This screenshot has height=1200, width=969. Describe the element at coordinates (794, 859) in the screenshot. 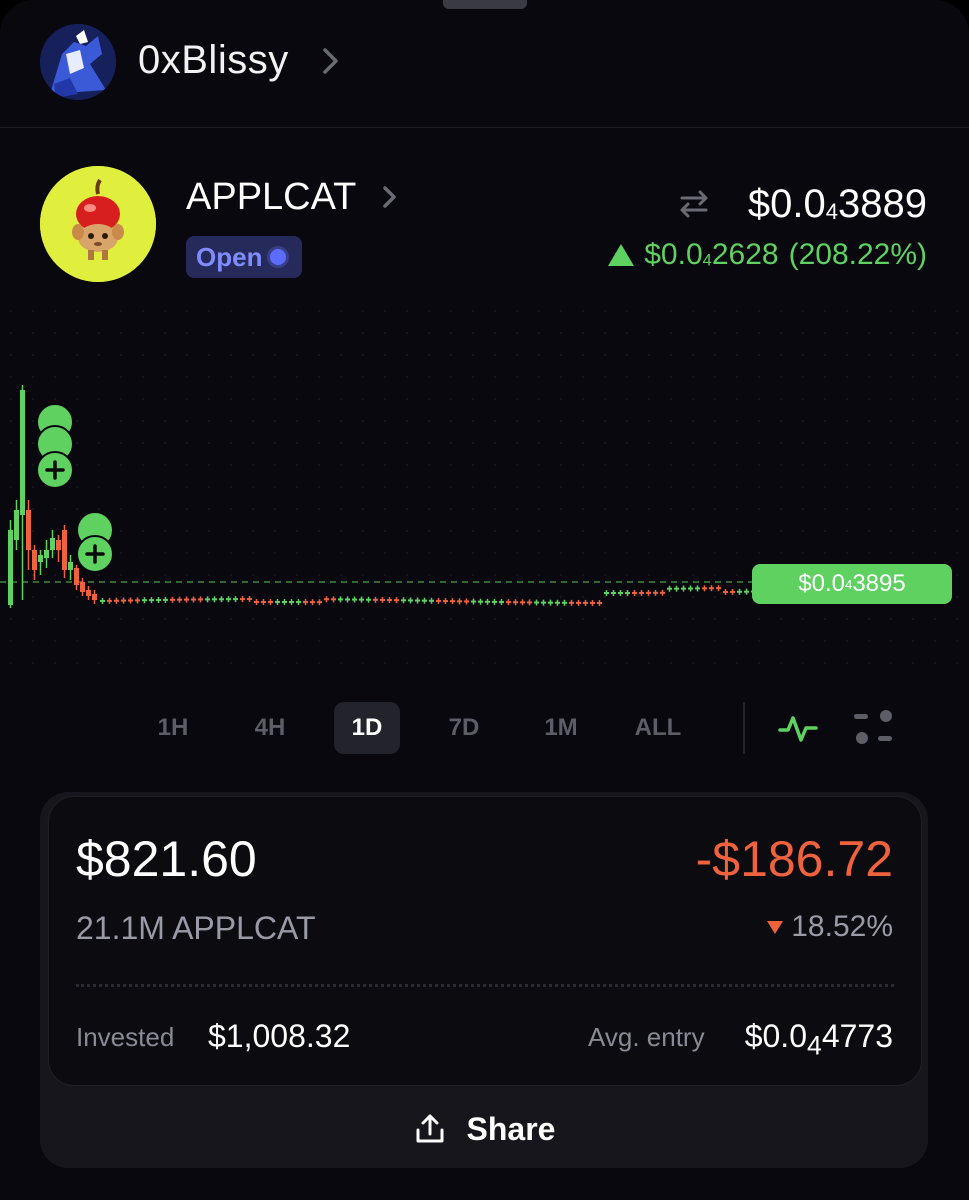

I see `position-pnl: -$186.72` at that location.